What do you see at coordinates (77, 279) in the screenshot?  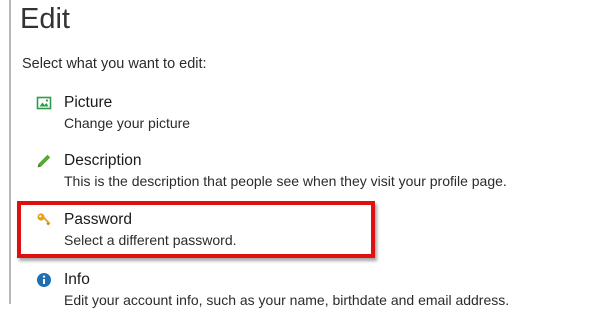 I see `option-label: Info` at bounding box center [77, 279].